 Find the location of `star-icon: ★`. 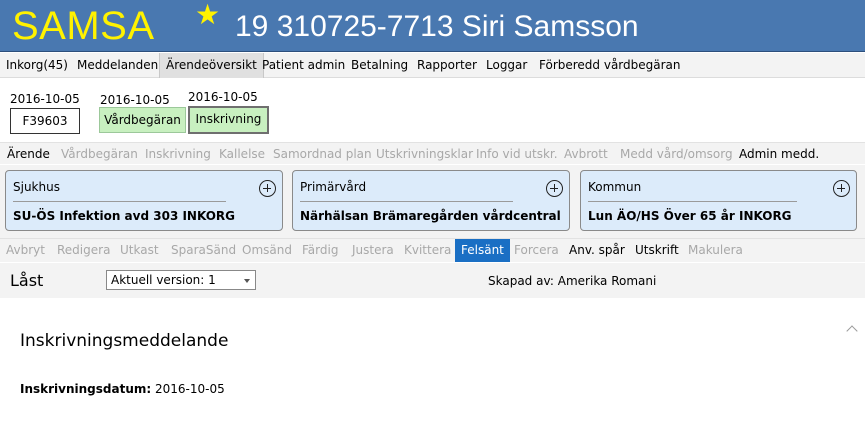

star-icon: ★ is located at coordinates (207, 15).